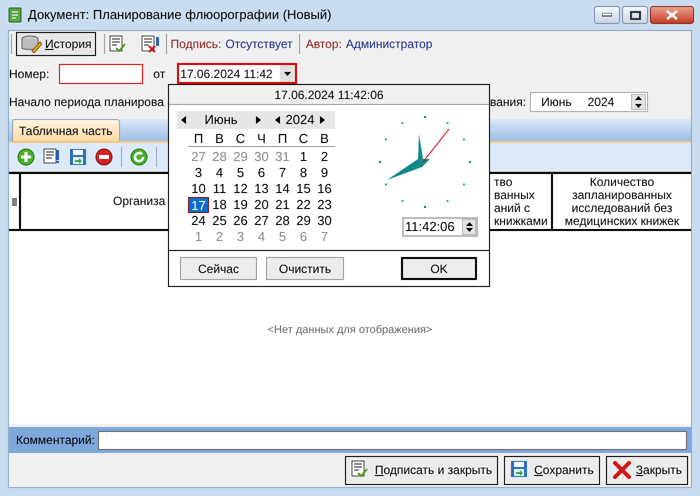  What do you see at coordinates (240, 205) in the screenshot?
I see `calendar-day: 19` at bounding box center [240, 205].